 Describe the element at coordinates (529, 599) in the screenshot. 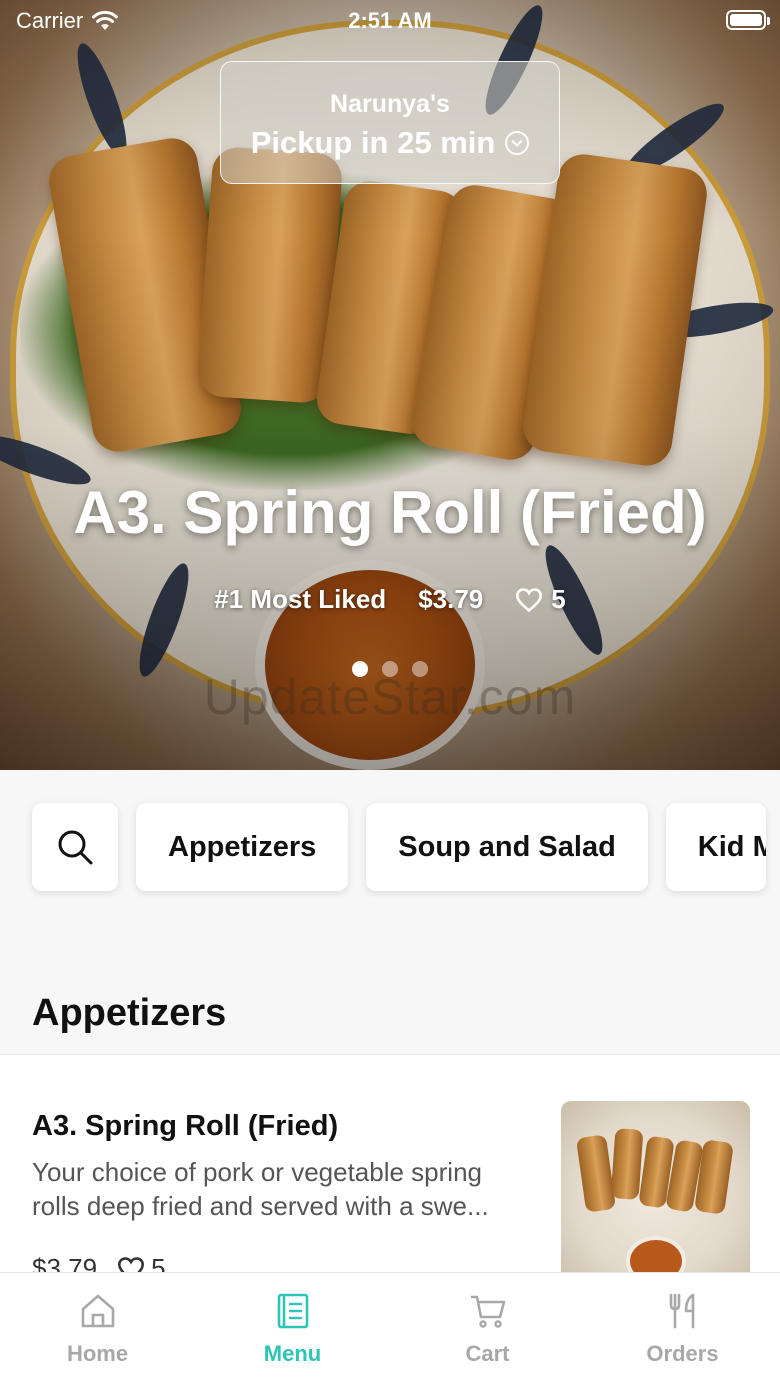

I see `heart-icon` at that location.